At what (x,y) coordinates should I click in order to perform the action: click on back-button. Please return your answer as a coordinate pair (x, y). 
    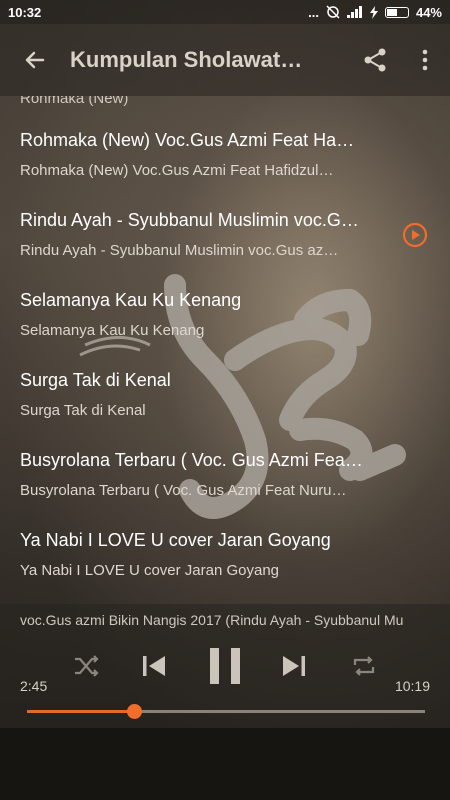
    Looking at the image, I should click on (35, 60).